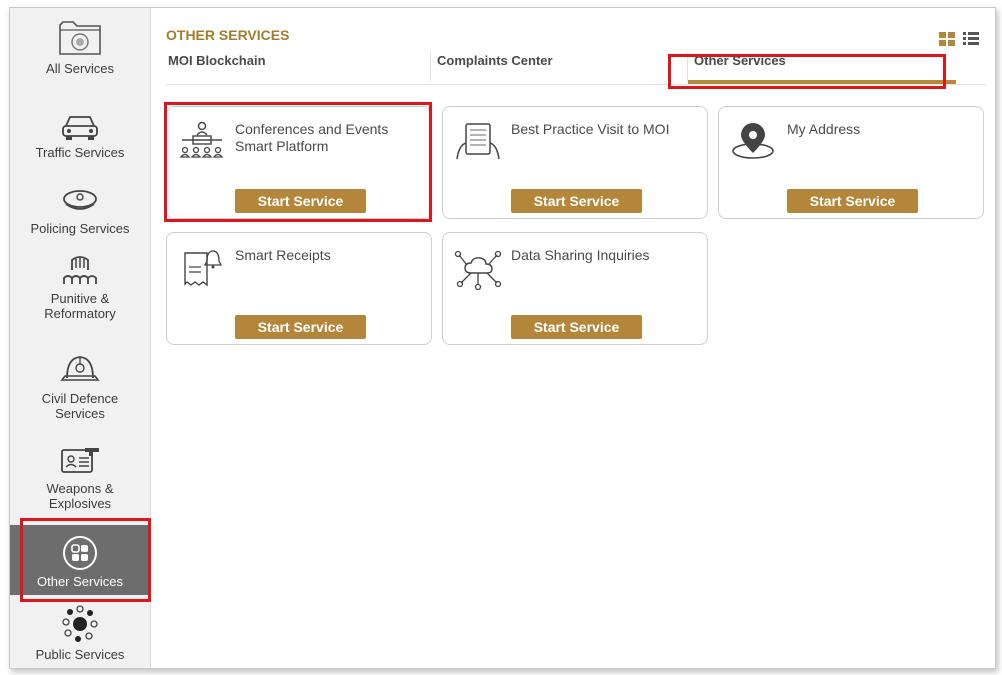 This screenshot has height=675, width=1002. Describe the element at coordinates (80, 142) in the screenshot. I see `sidebar-item-traffic-services: Traffic Services` at that location.